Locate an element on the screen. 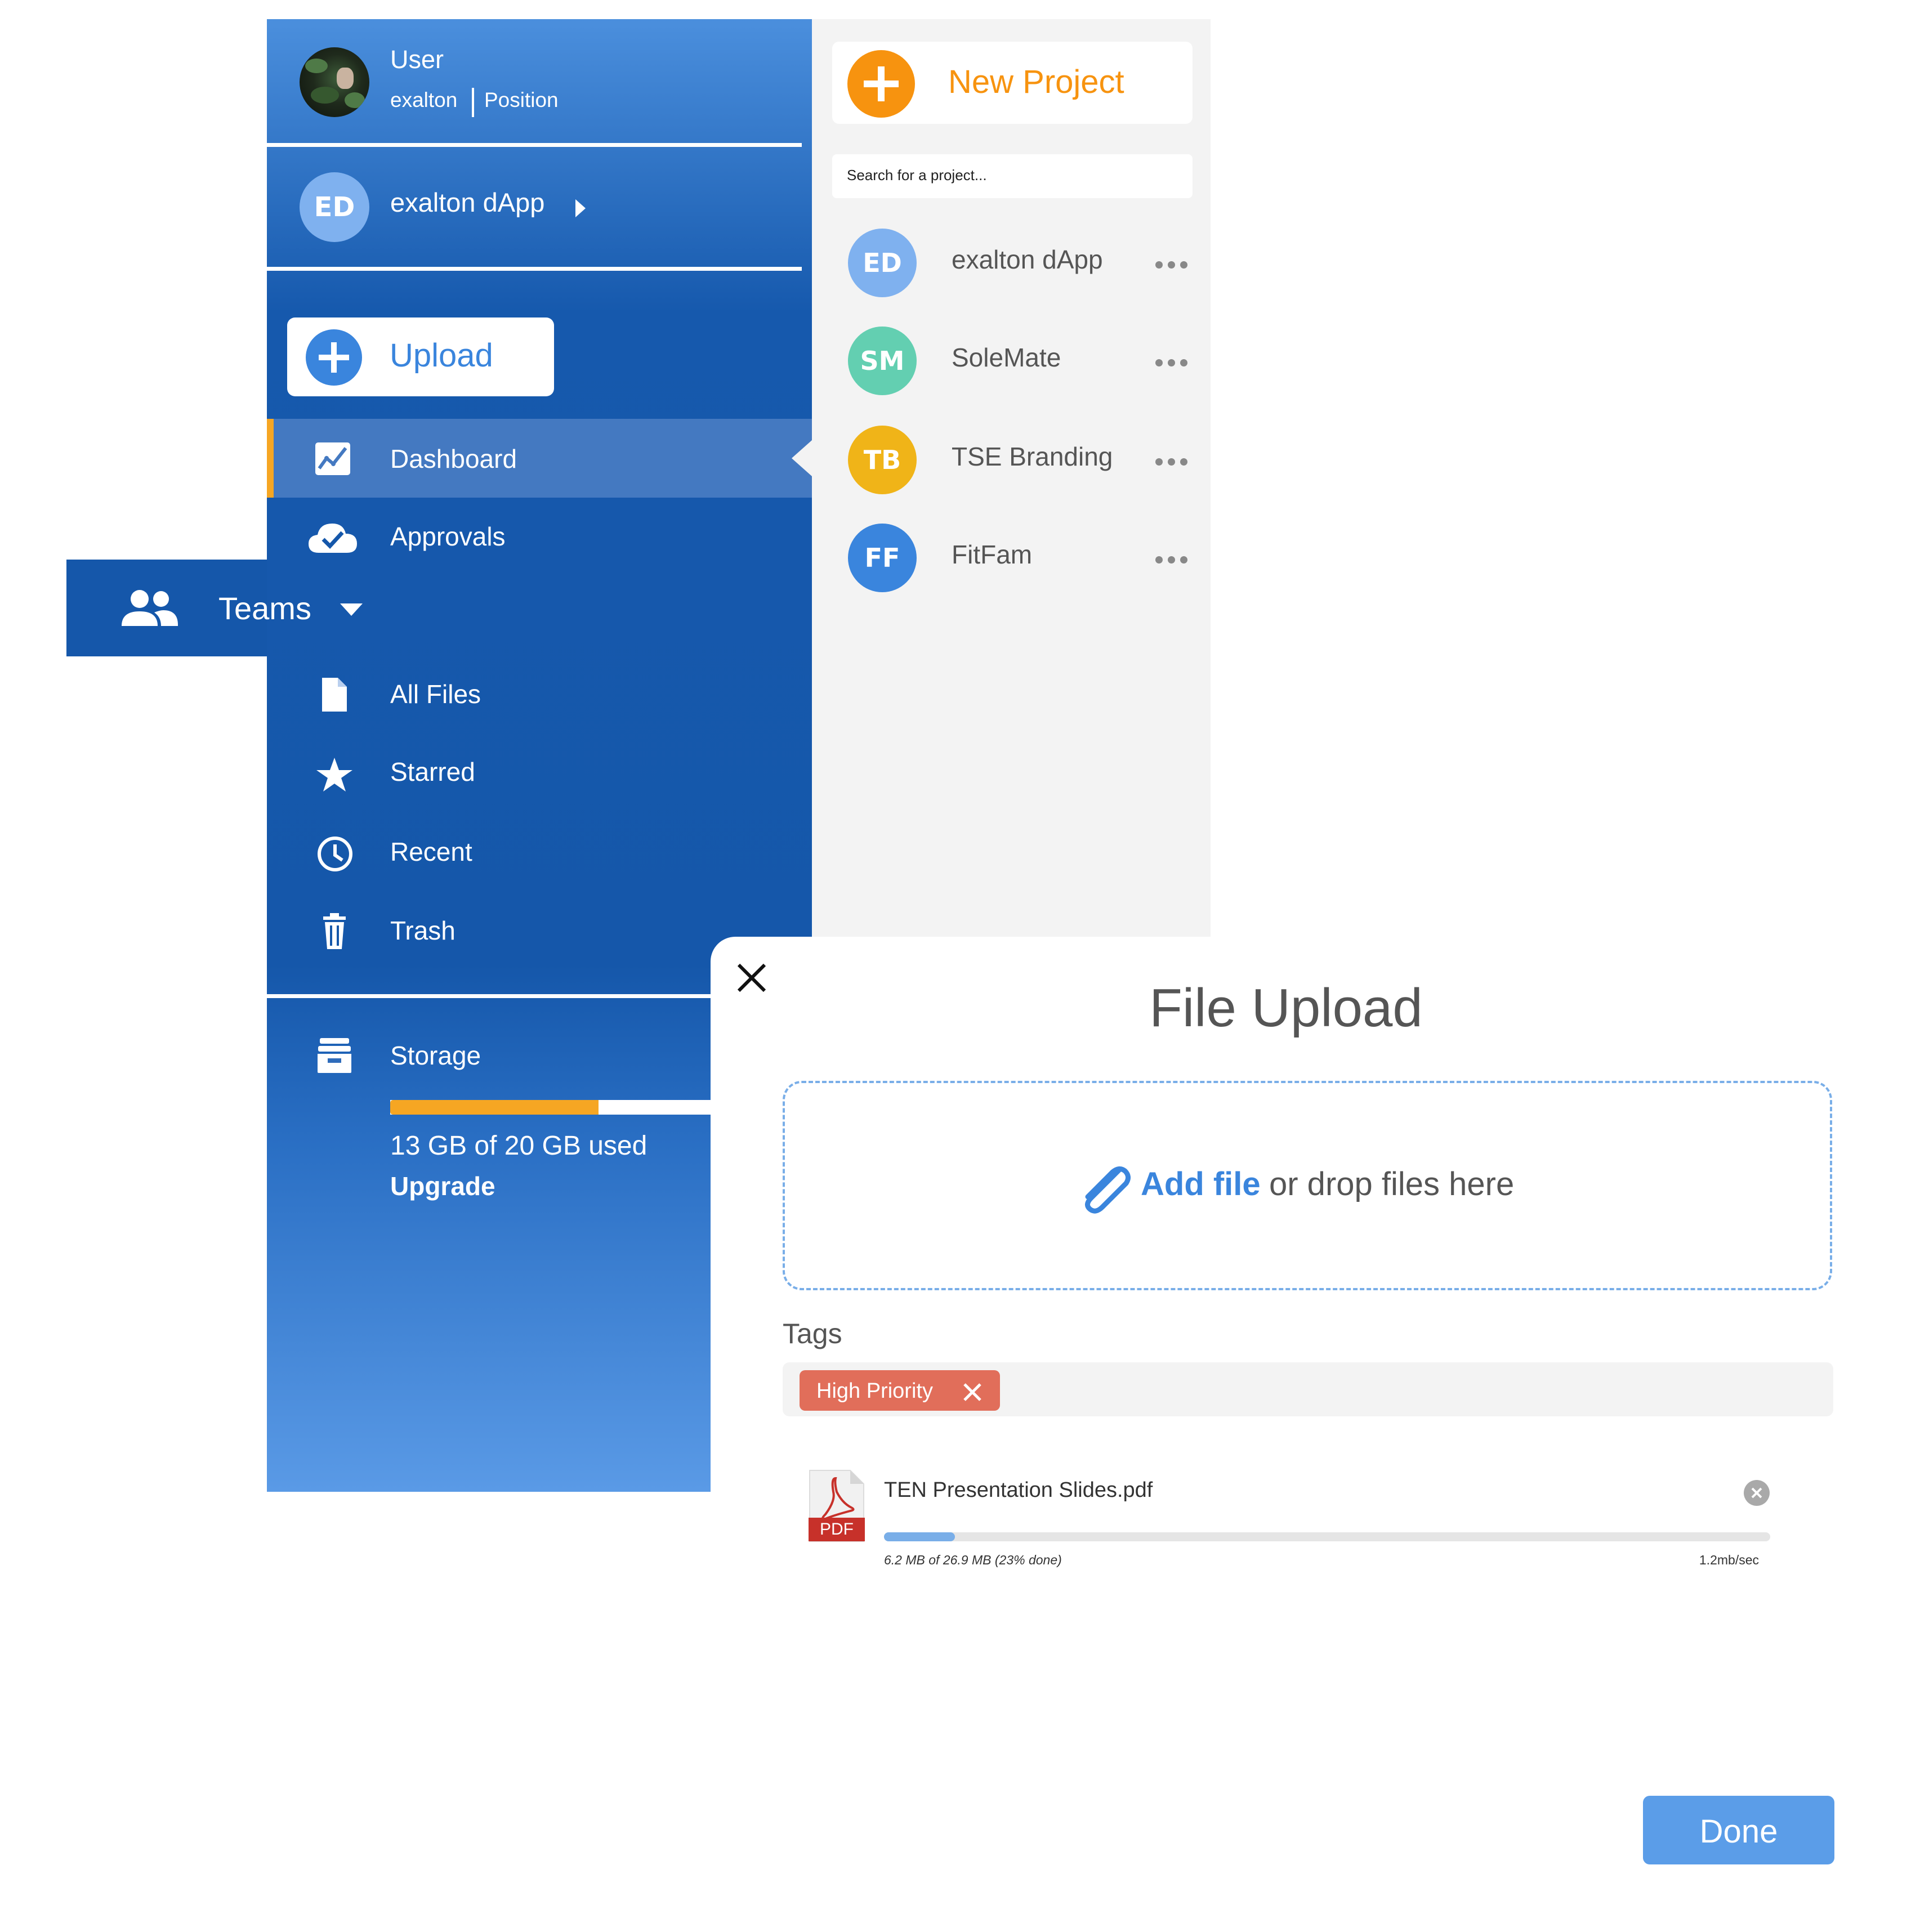  workspace-switcher: ED exalton dApp is located at coordinates (534, 207).